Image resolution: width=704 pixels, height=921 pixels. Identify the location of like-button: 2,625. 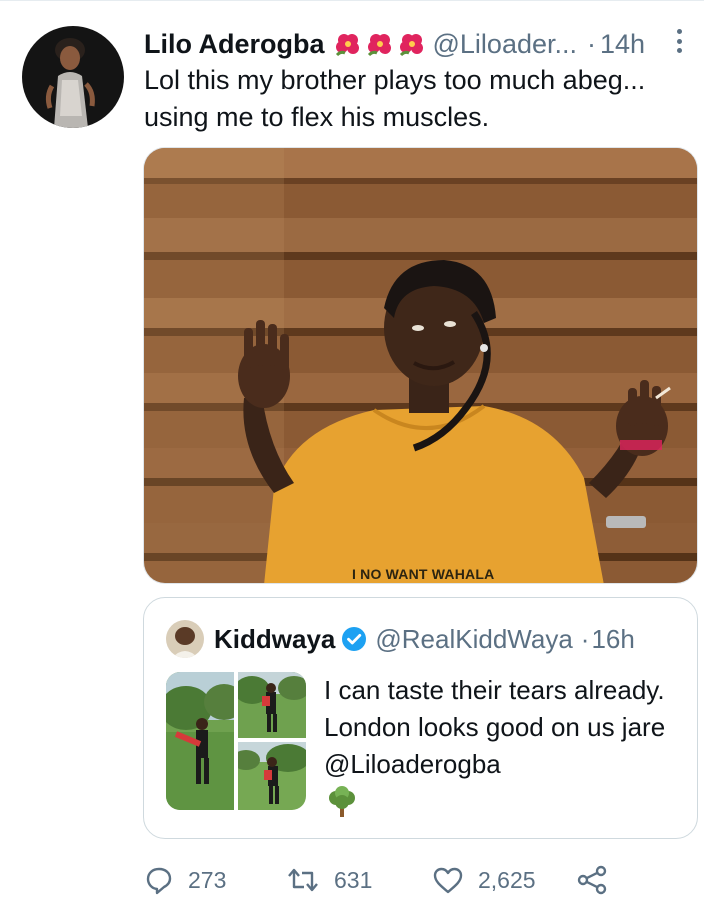
(484, 880).